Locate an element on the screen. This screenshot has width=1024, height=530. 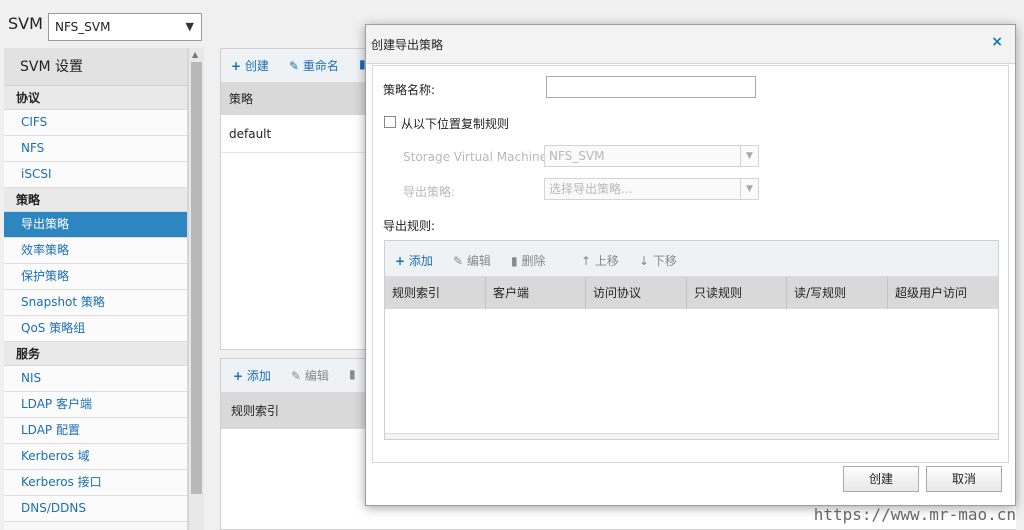
export-rules-label: 导出规则: is located at coordinates (409, 226).